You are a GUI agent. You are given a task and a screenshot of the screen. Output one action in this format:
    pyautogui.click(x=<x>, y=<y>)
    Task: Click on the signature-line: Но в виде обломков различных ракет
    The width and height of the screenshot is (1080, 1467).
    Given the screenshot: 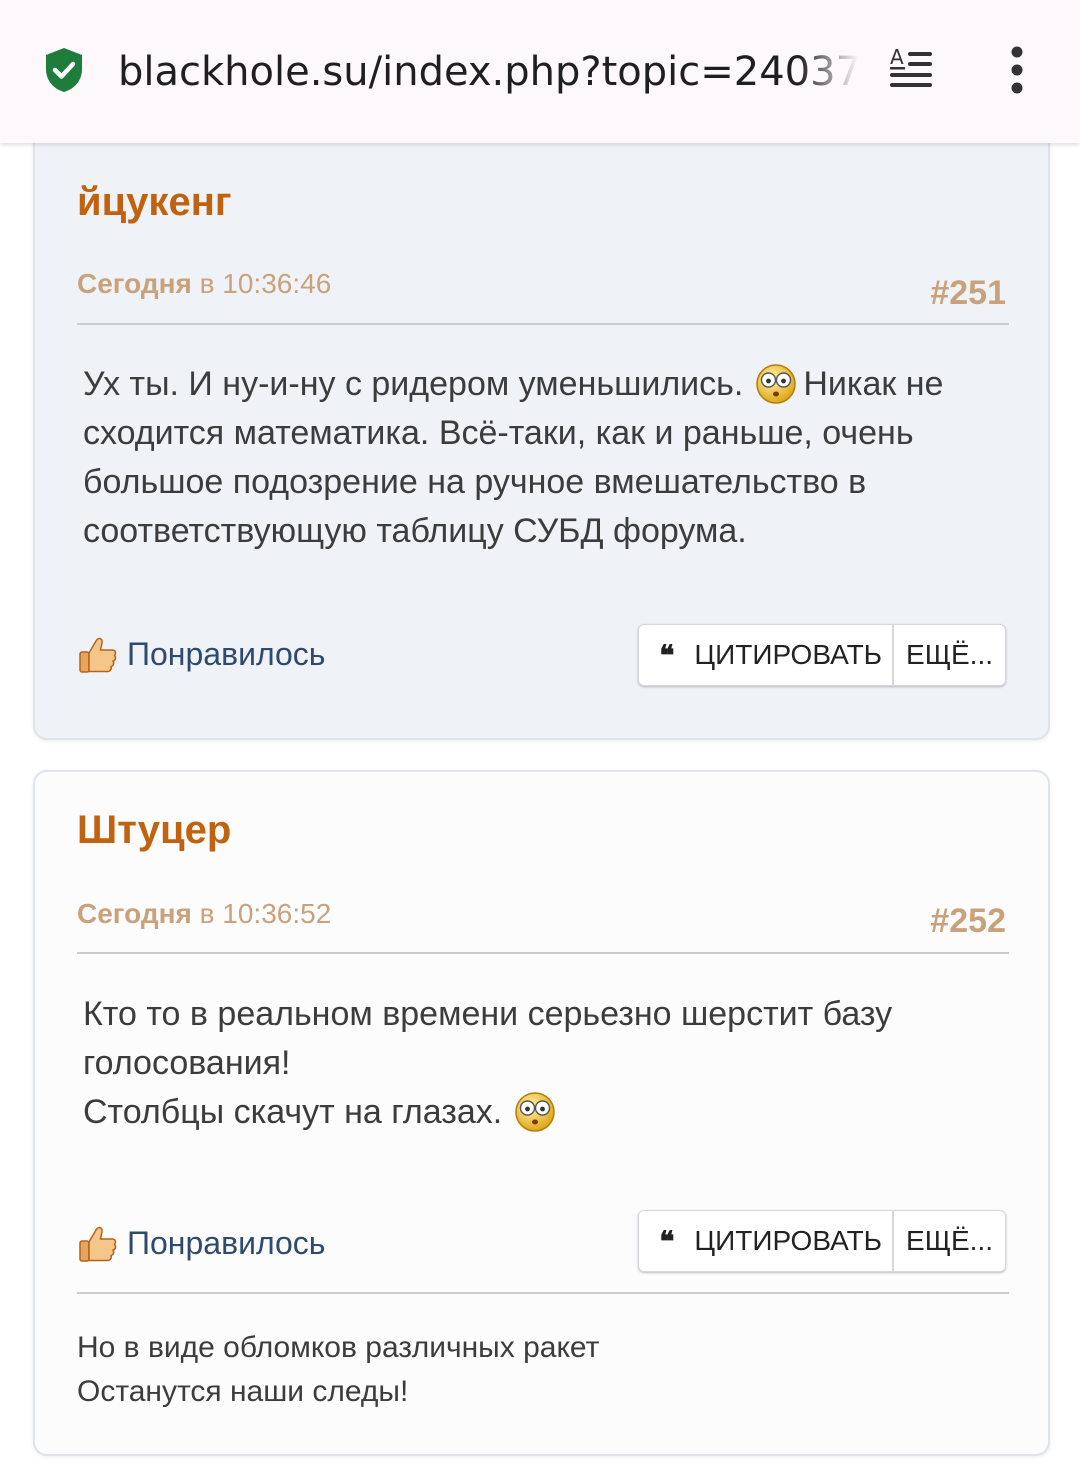 What is the action you would take?
    pyautogui.click(x=338, y=1347)
    